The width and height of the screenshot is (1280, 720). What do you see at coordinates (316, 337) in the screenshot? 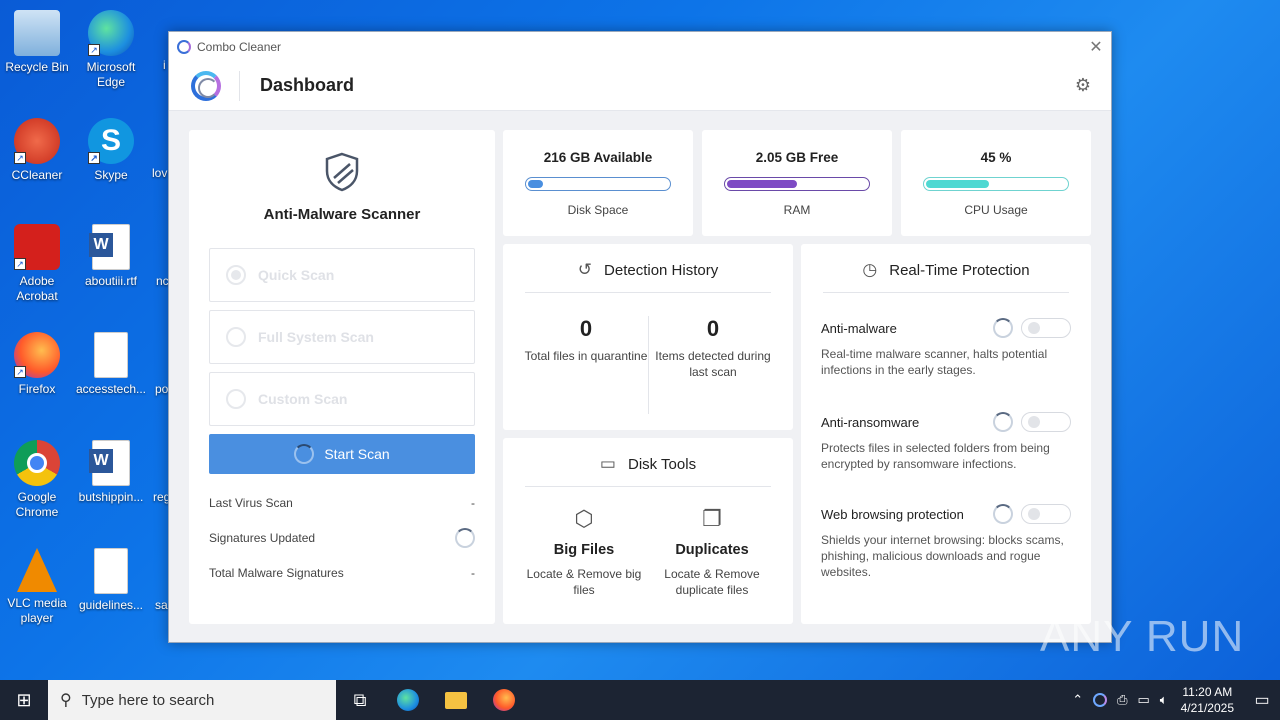
I see `scan-option-label: Full System Scan` at bounding box center [316, 337].